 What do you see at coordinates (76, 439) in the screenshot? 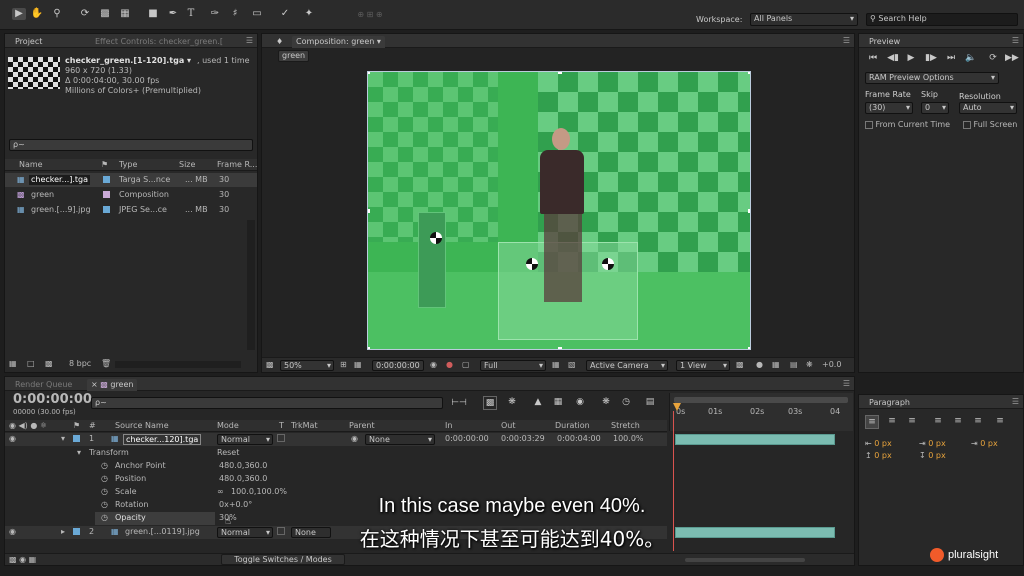
I see `layer-label-swatch` at bounding box center [76, 439].